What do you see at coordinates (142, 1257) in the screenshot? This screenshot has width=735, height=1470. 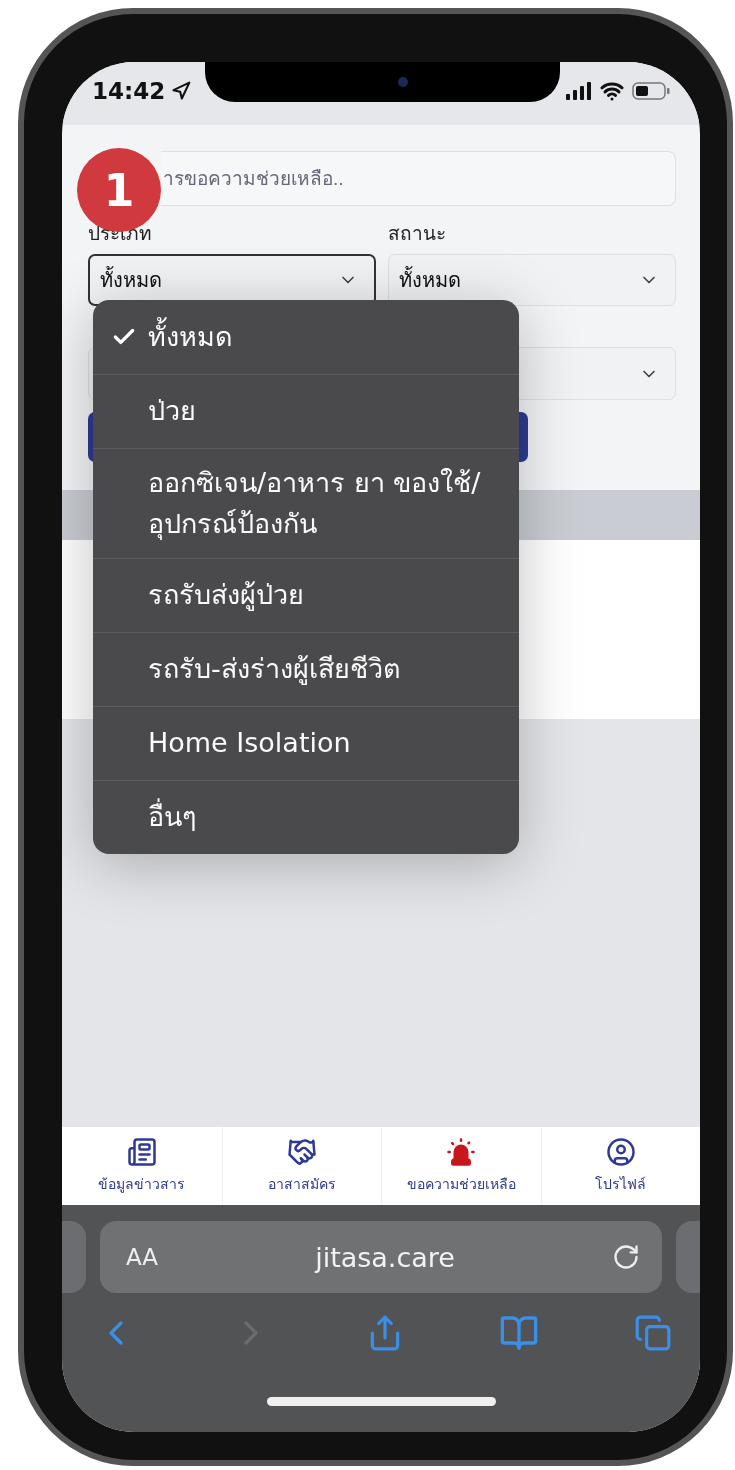 I see `text-size-button: AA` at bounding box center [142, 1257].